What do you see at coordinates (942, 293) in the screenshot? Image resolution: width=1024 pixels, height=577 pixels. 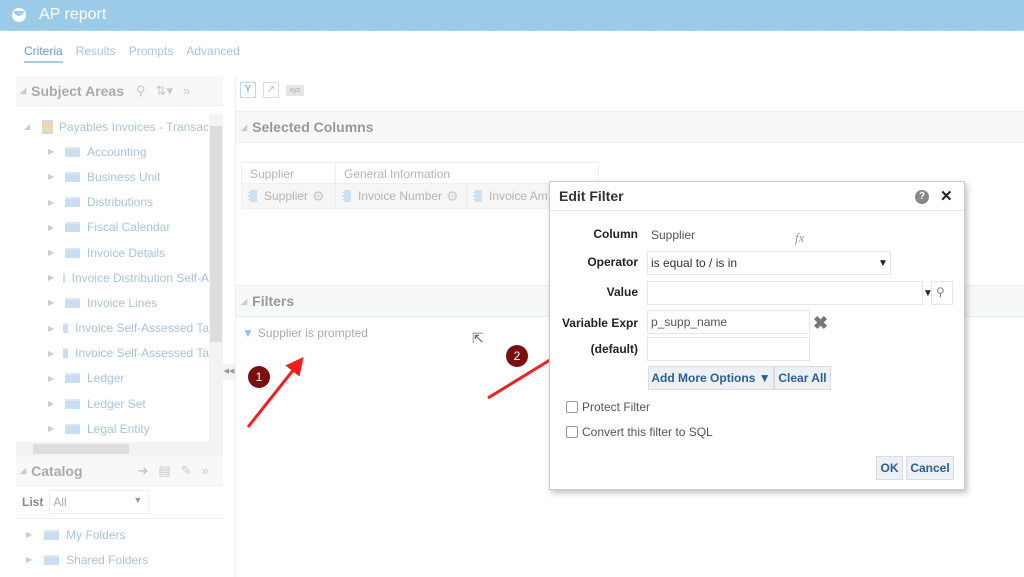 I see `search-icon: ⚲` at bounding box center [942, 293].